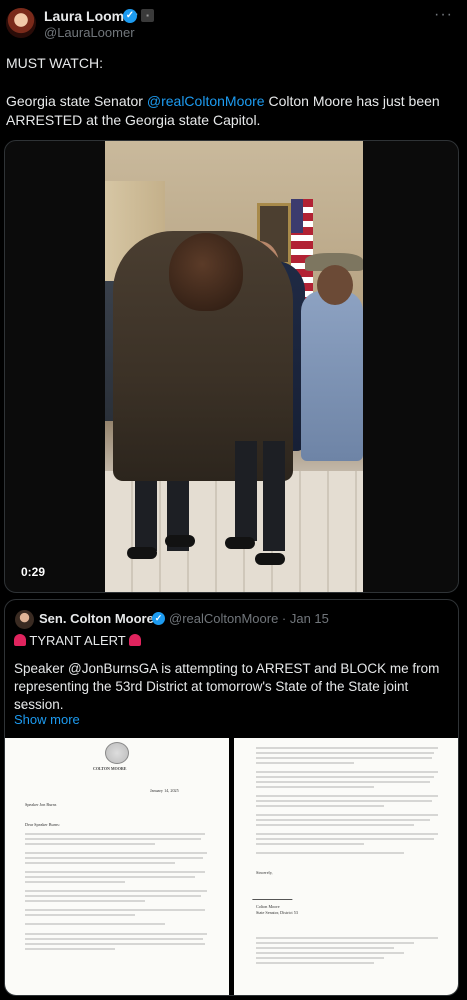 The height and width of the screenshot is (1000, 467). I want to click on quoted-author-handle: @realColtonMoore · Jan 15, so click(249, 618).